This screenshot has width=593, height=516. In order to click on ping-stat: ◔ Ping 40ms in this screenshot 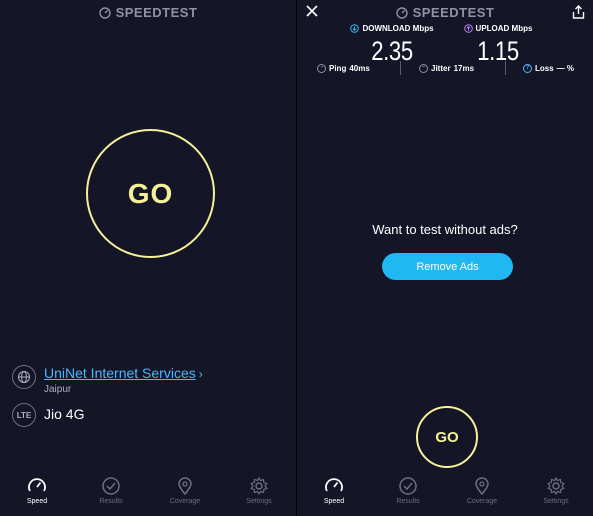, I will do `click(343, 68)`.